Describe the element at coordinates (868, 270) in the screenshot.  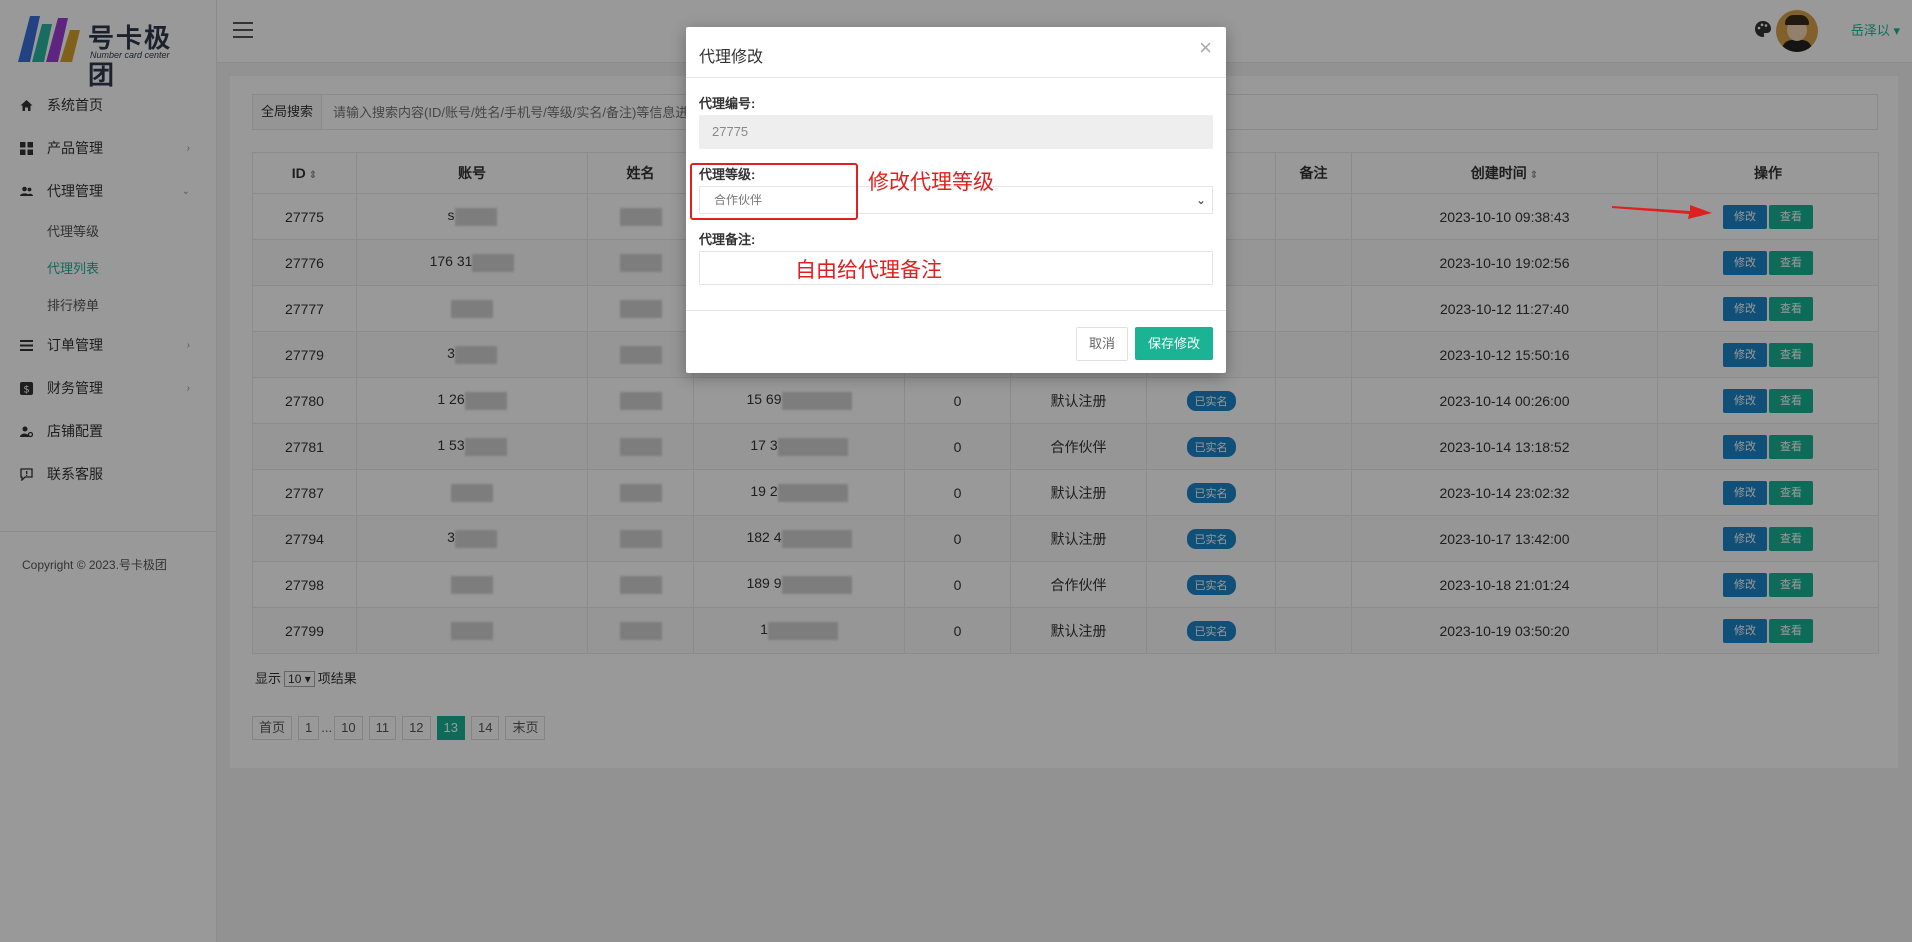
I see `annotation-remark-note: 自由给代理备注` at that location.